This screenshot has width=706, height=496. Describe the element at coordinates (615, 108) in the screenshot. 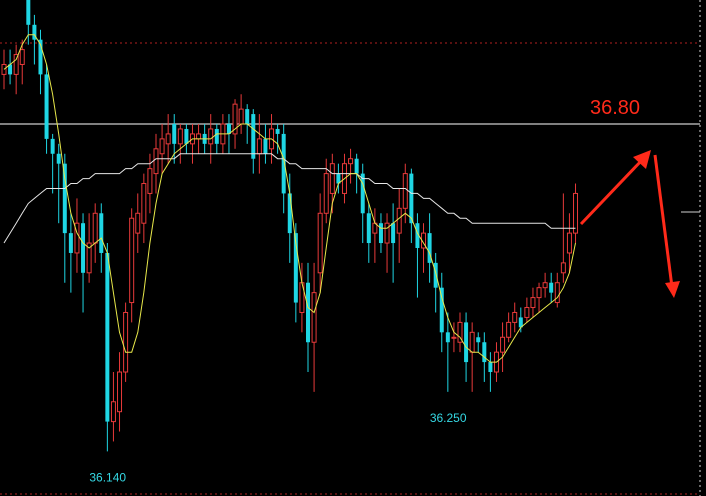

I see `target-price-label: 36.80` at that location.